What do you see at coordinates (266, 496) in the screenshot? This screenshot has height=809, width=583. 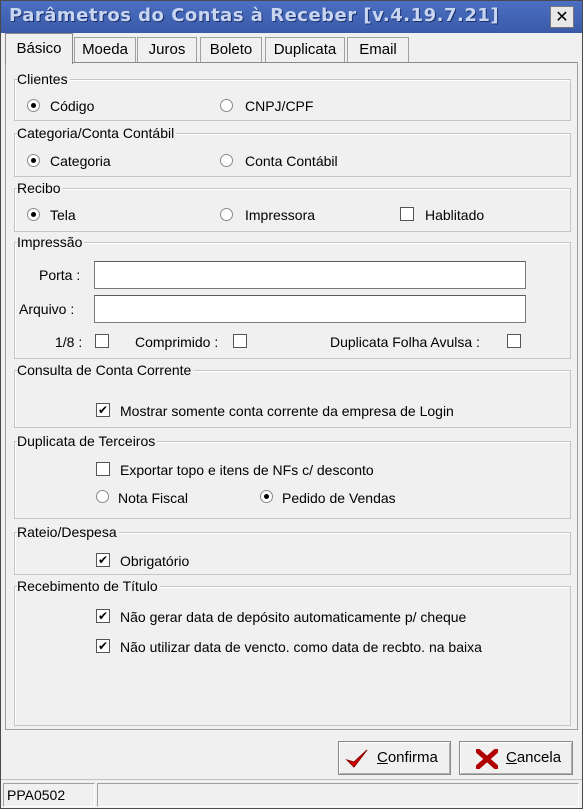 I see `radio-pedido-vendas` at bounding box center [266, 496].